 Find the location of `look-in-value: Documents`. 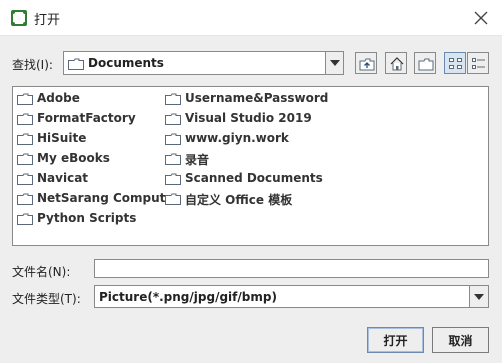

look-in-value: Documents is located at coordinates (126, 63).